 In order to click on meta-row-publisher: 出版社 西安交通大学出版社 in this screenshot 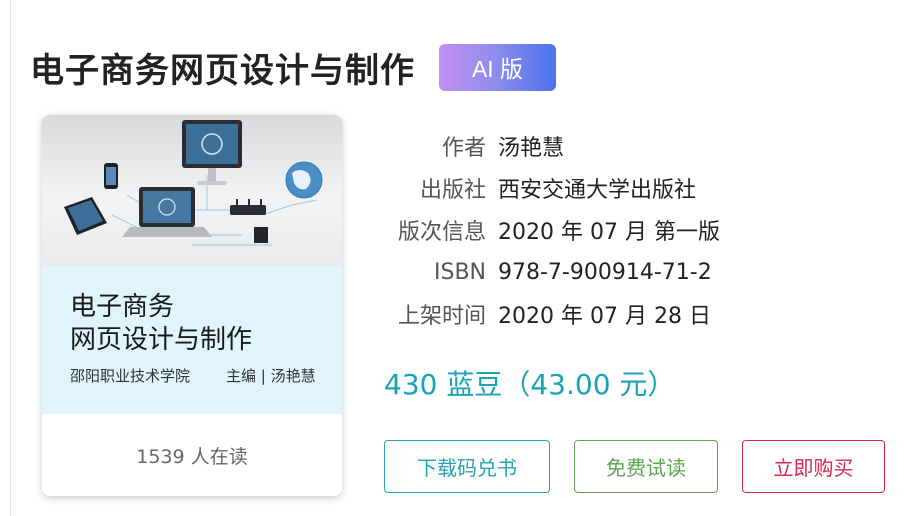, I will do `click(545, 188)`.